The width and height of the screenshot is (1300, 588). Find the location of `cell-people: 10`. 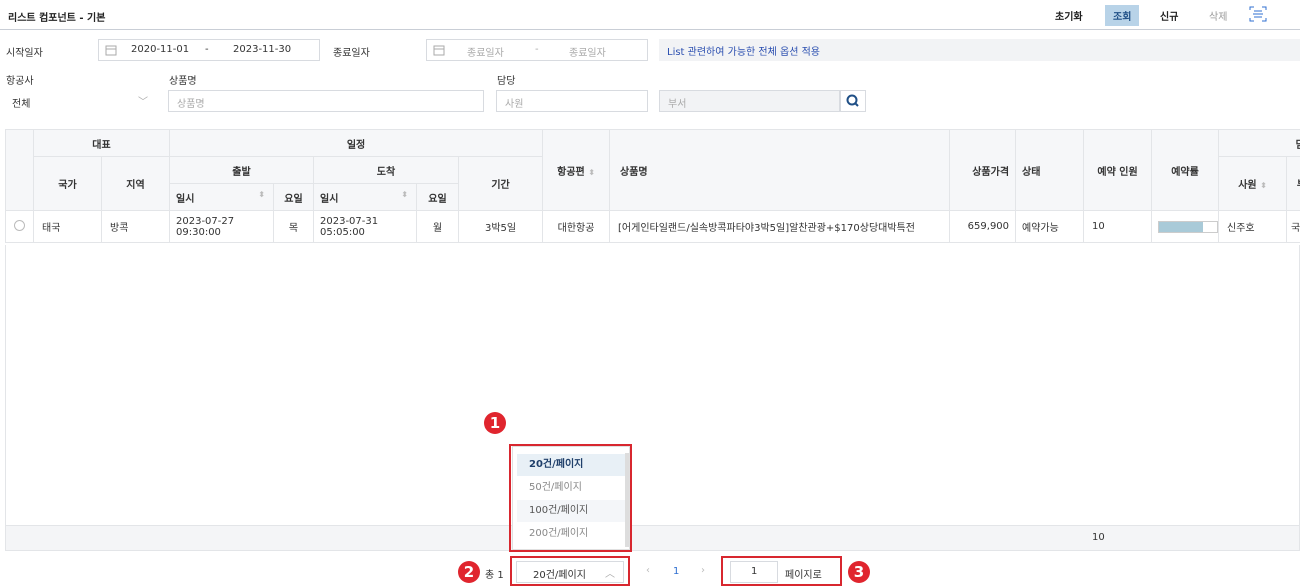

cell-people: 10 is located at coordinates (1118, 226).